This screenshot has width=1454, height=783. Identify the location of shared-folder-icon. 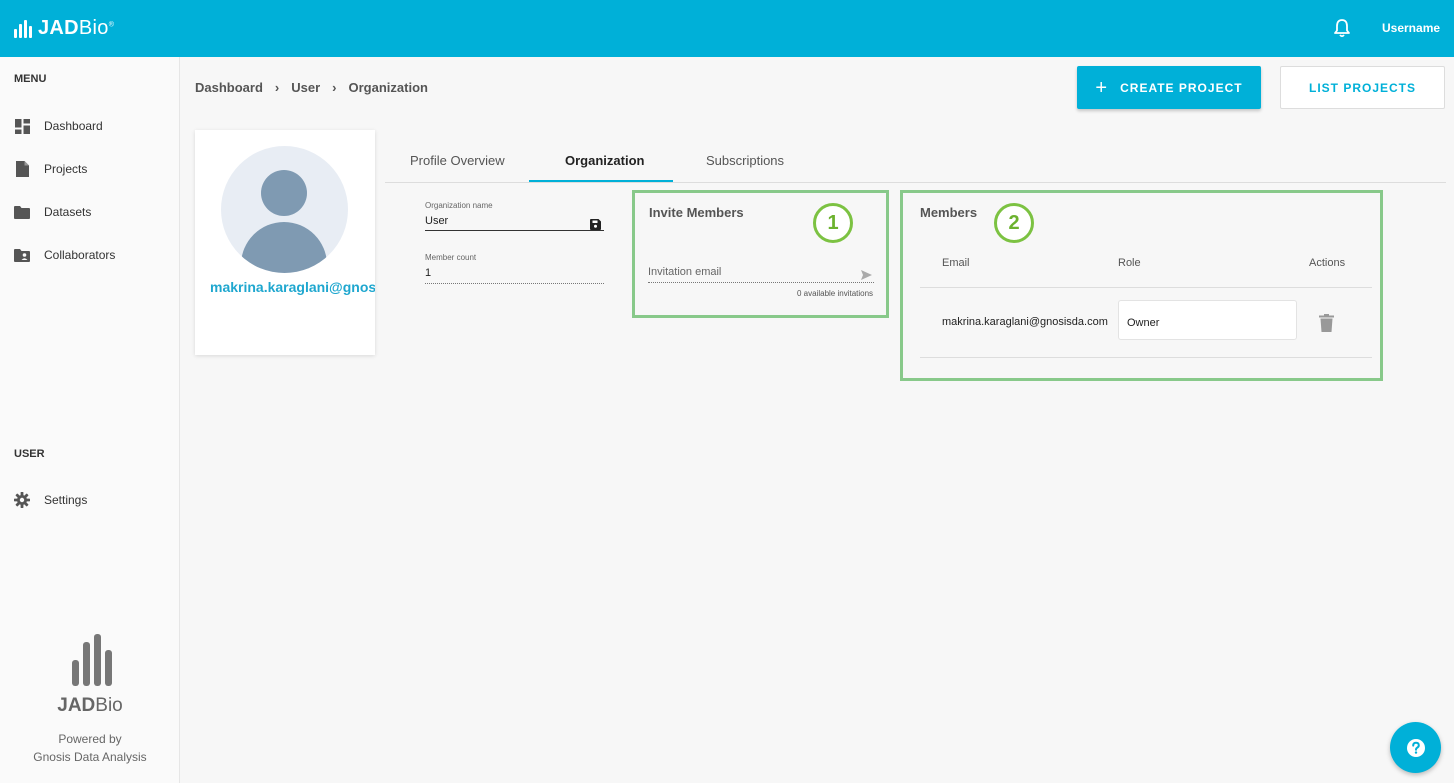
(22, 255).